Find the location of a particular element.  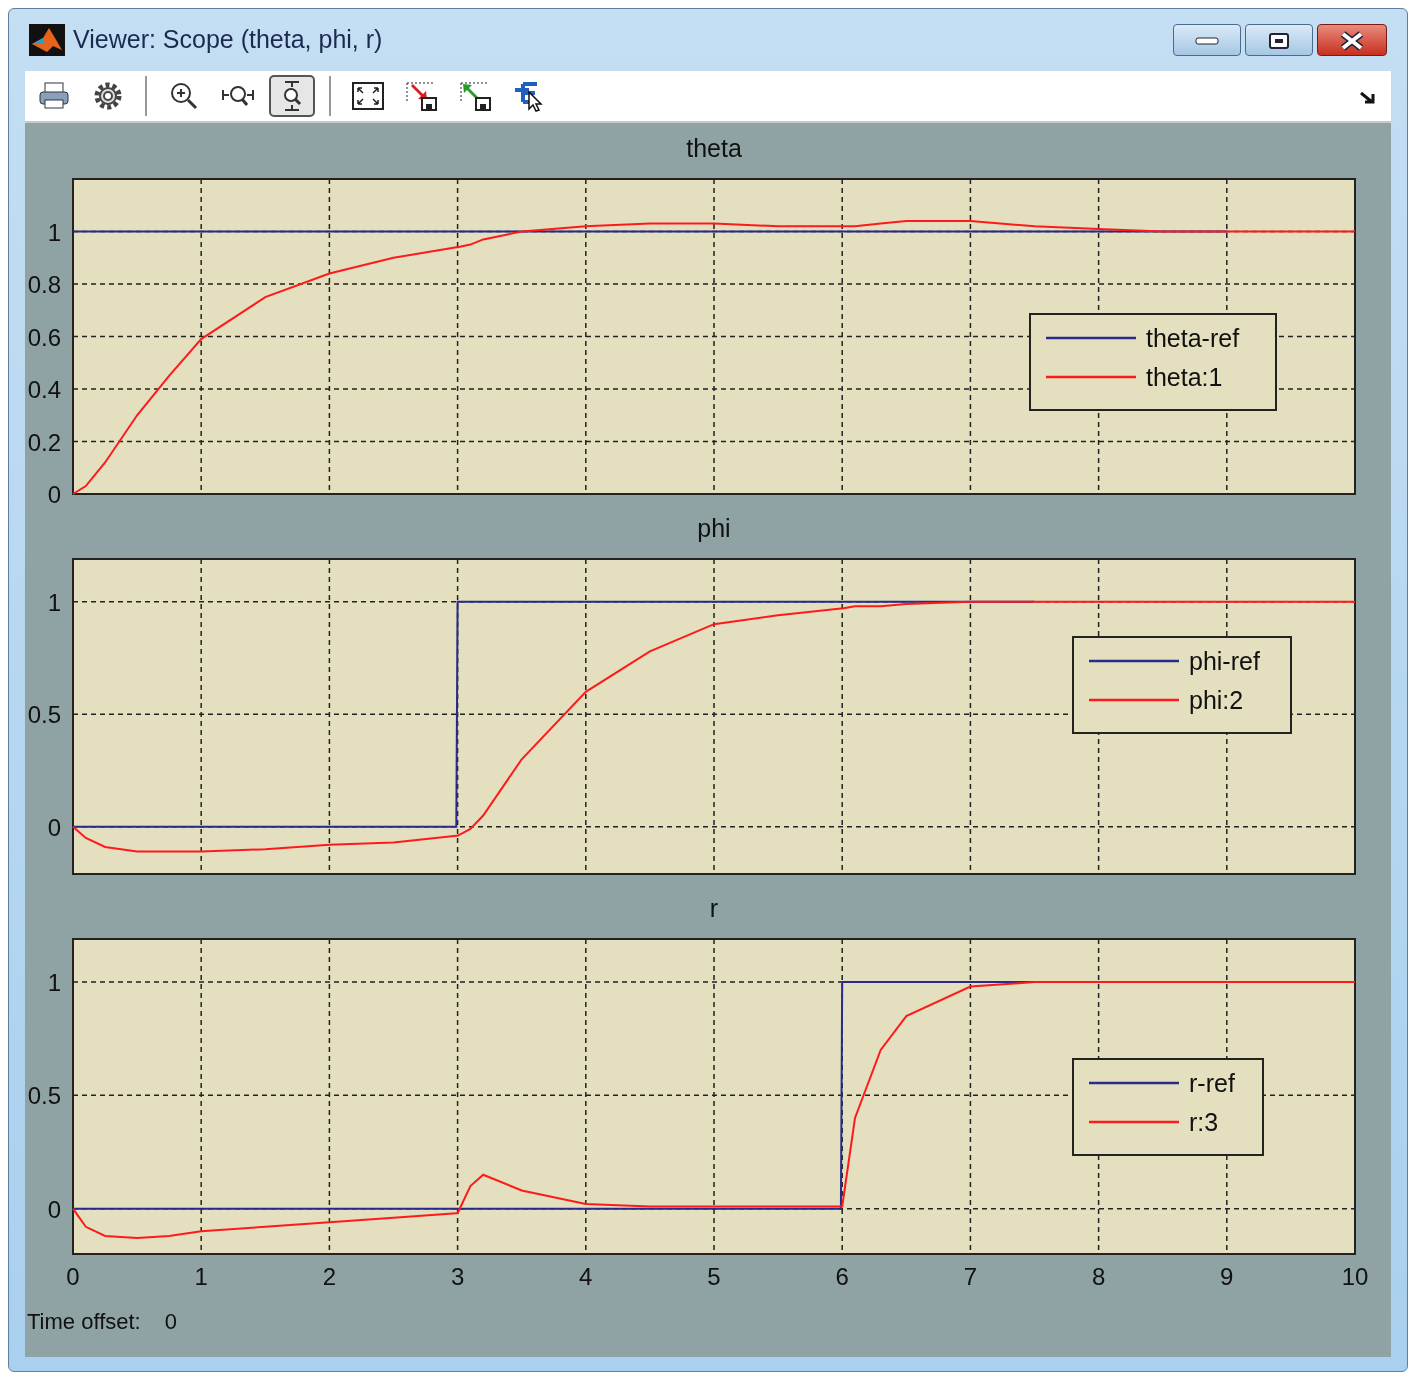

axis-tick-label: 7 is located at coordinates (970, 1276).